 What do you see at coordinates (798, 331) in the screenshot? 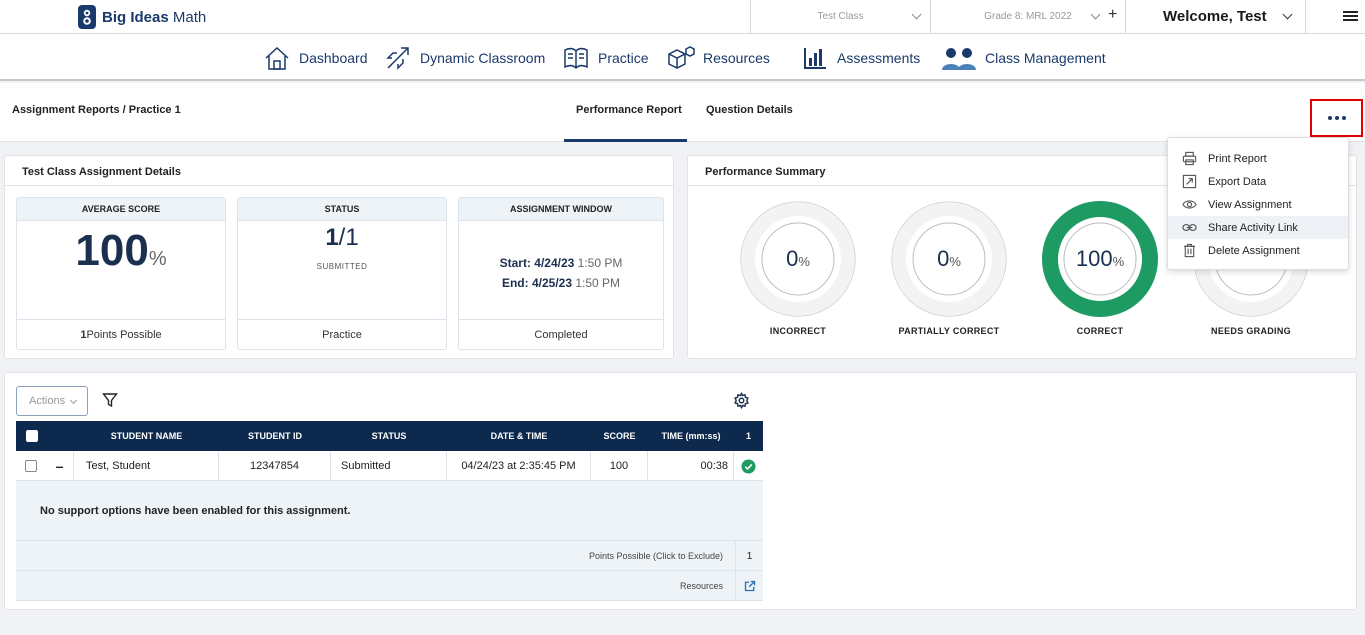
I see `donut-label: INCORRECT` at bounding box center [798, 331].